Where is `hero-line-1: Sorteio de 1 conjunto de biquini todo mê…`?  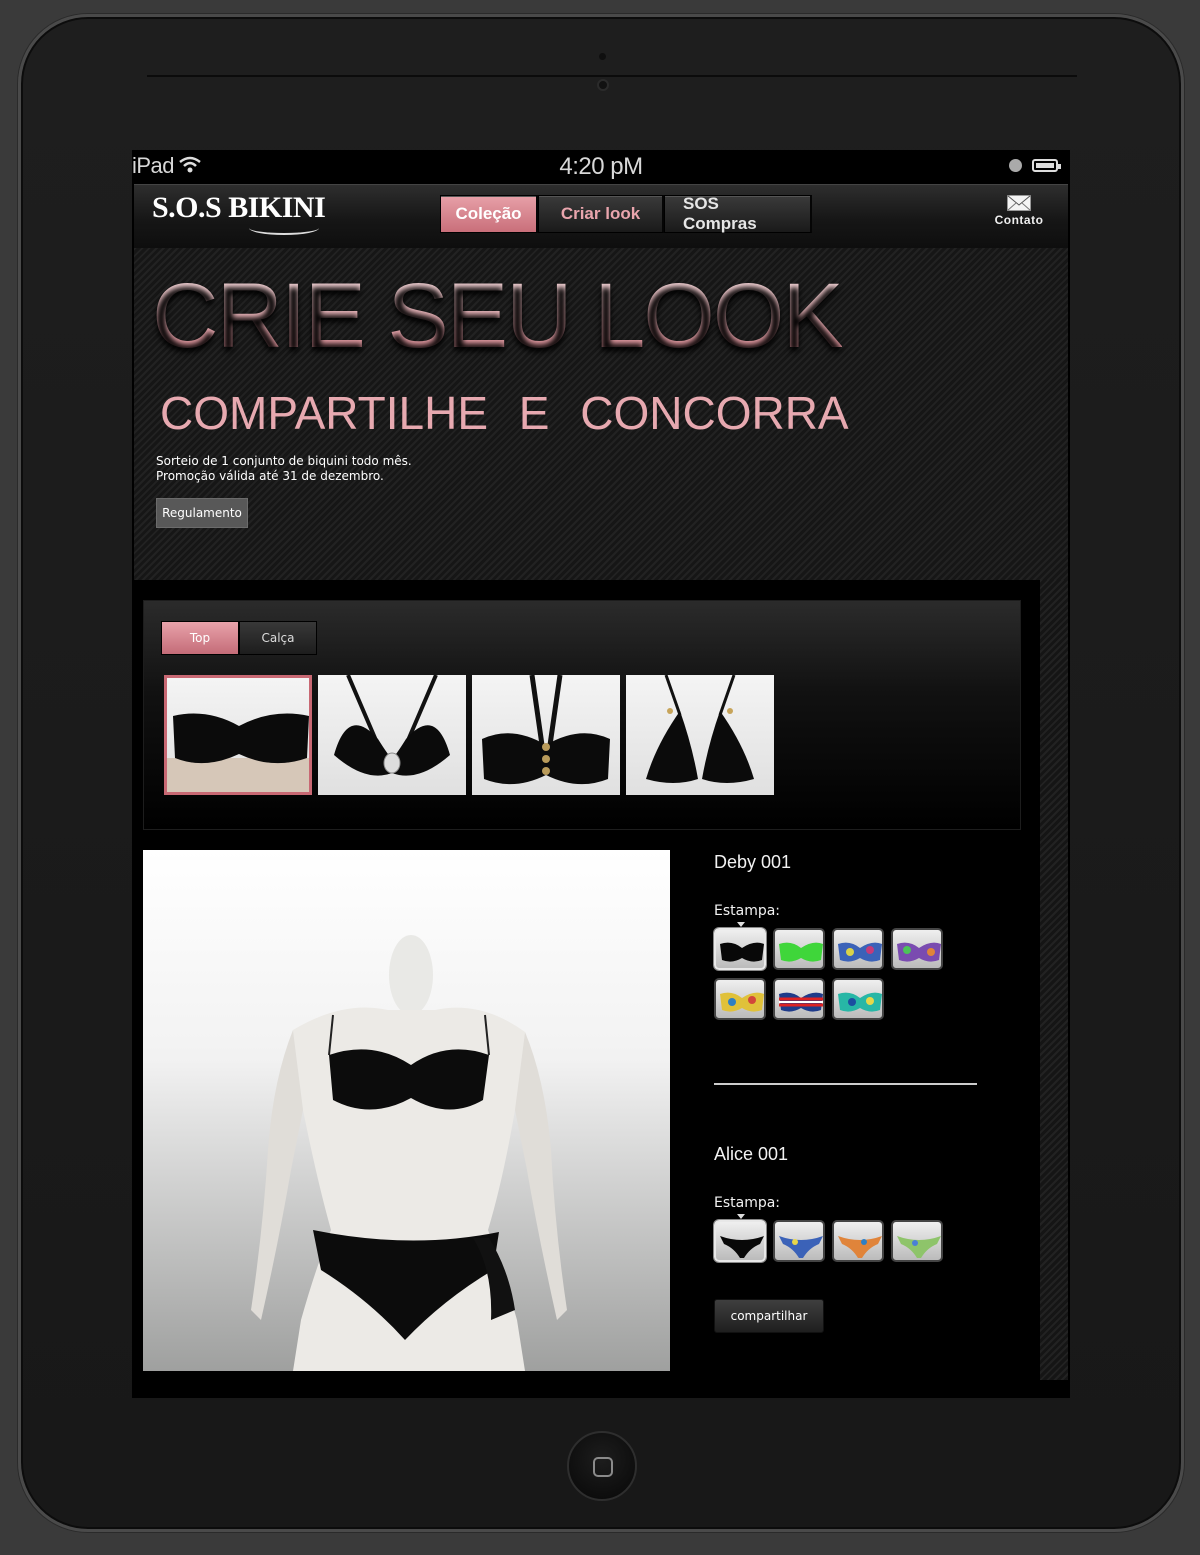
hero-line-1: Sorteio de 1 conjunto de biquini todo mê… is located at coordinates (284, 461).